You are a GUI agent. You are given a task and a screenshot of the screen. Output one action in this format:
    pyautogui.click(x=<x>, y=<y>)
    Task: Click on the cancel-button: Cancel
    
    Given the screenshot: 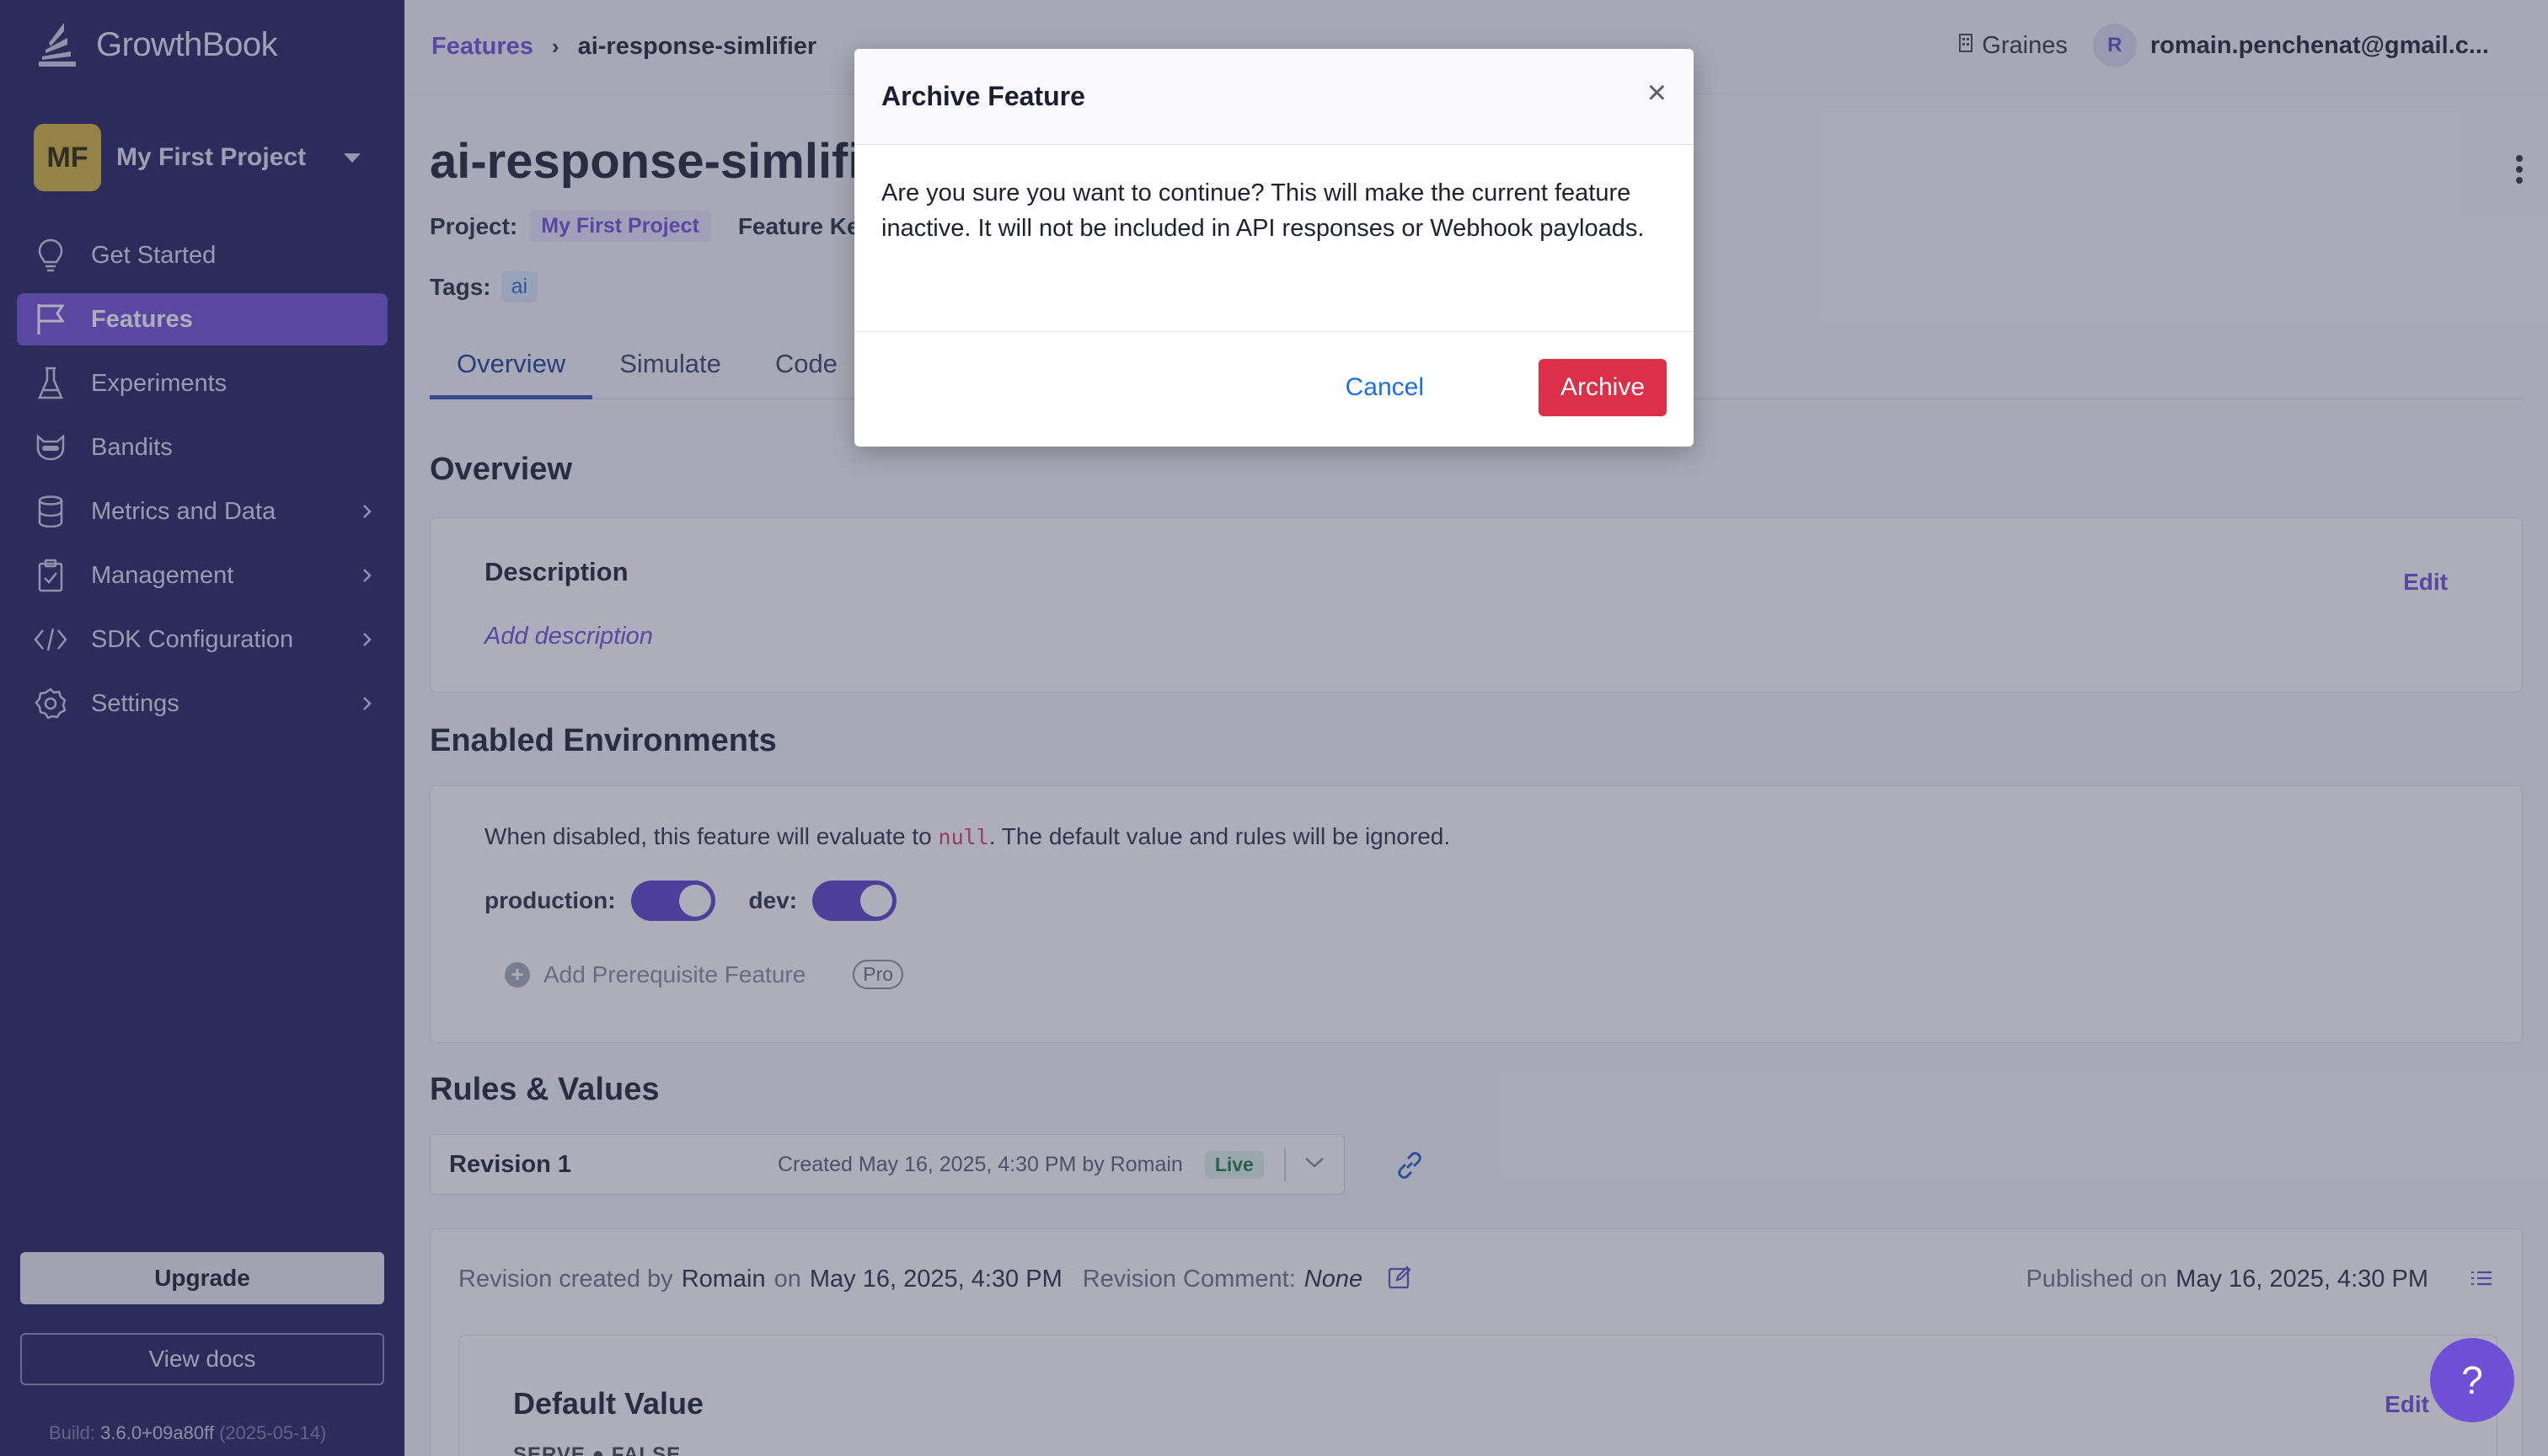 What is the action you would take?
    pyautogui.click(x=1385, y=387)
    